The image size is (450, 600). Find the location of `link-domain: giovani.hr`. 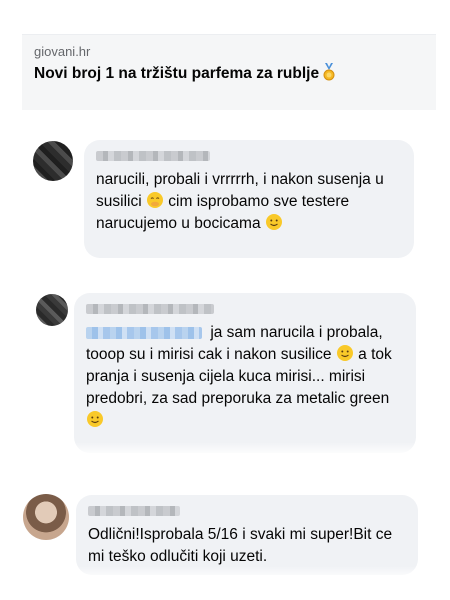

link-domain: giovani.hr is located at coordinates (62, 51).